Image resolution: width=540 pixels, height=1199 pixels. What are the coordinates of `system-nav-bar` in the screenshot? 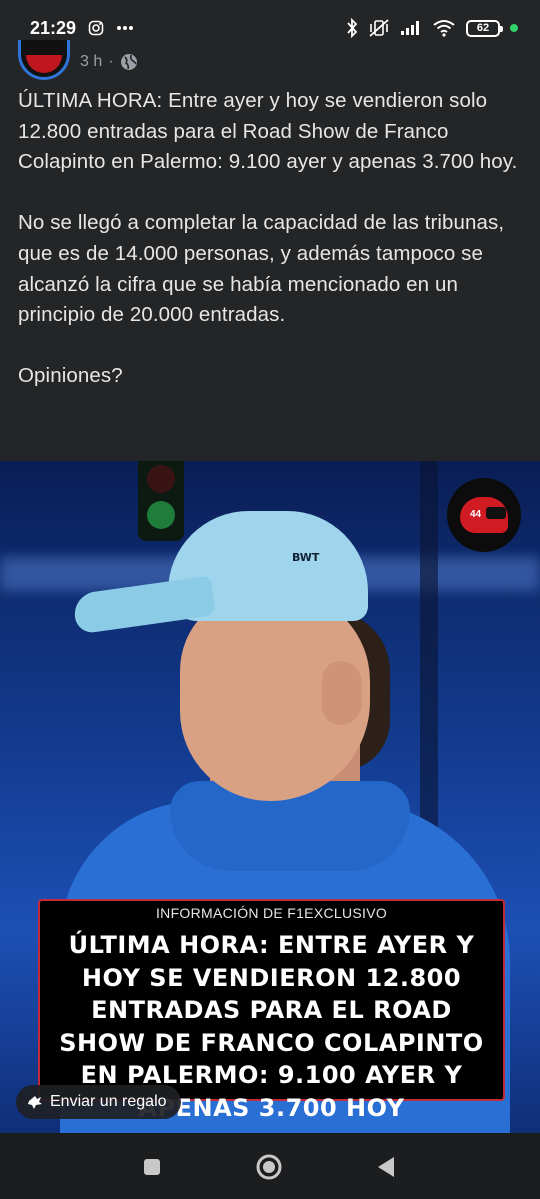 It's located at (270, 1166).